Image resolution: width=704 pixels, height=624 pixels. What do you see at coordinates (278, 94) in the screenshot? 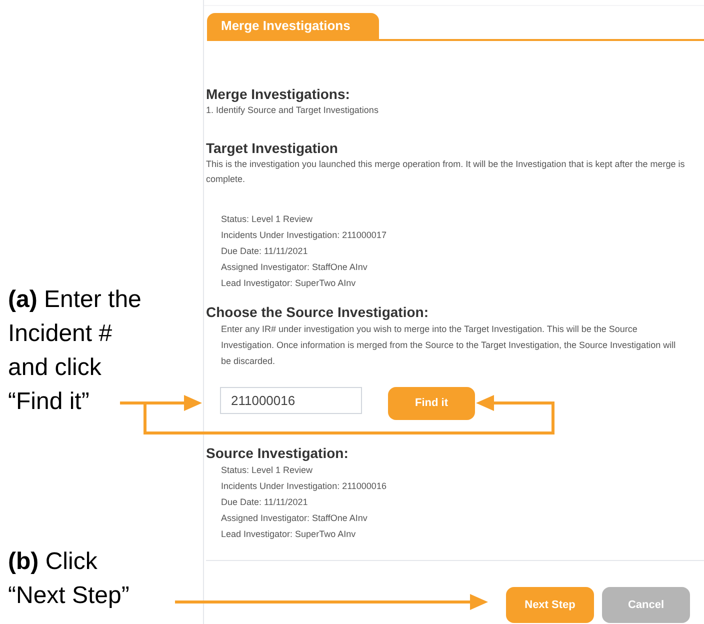
I see `section-heading: Merge Investigations:` at bounding box center [278, 94].